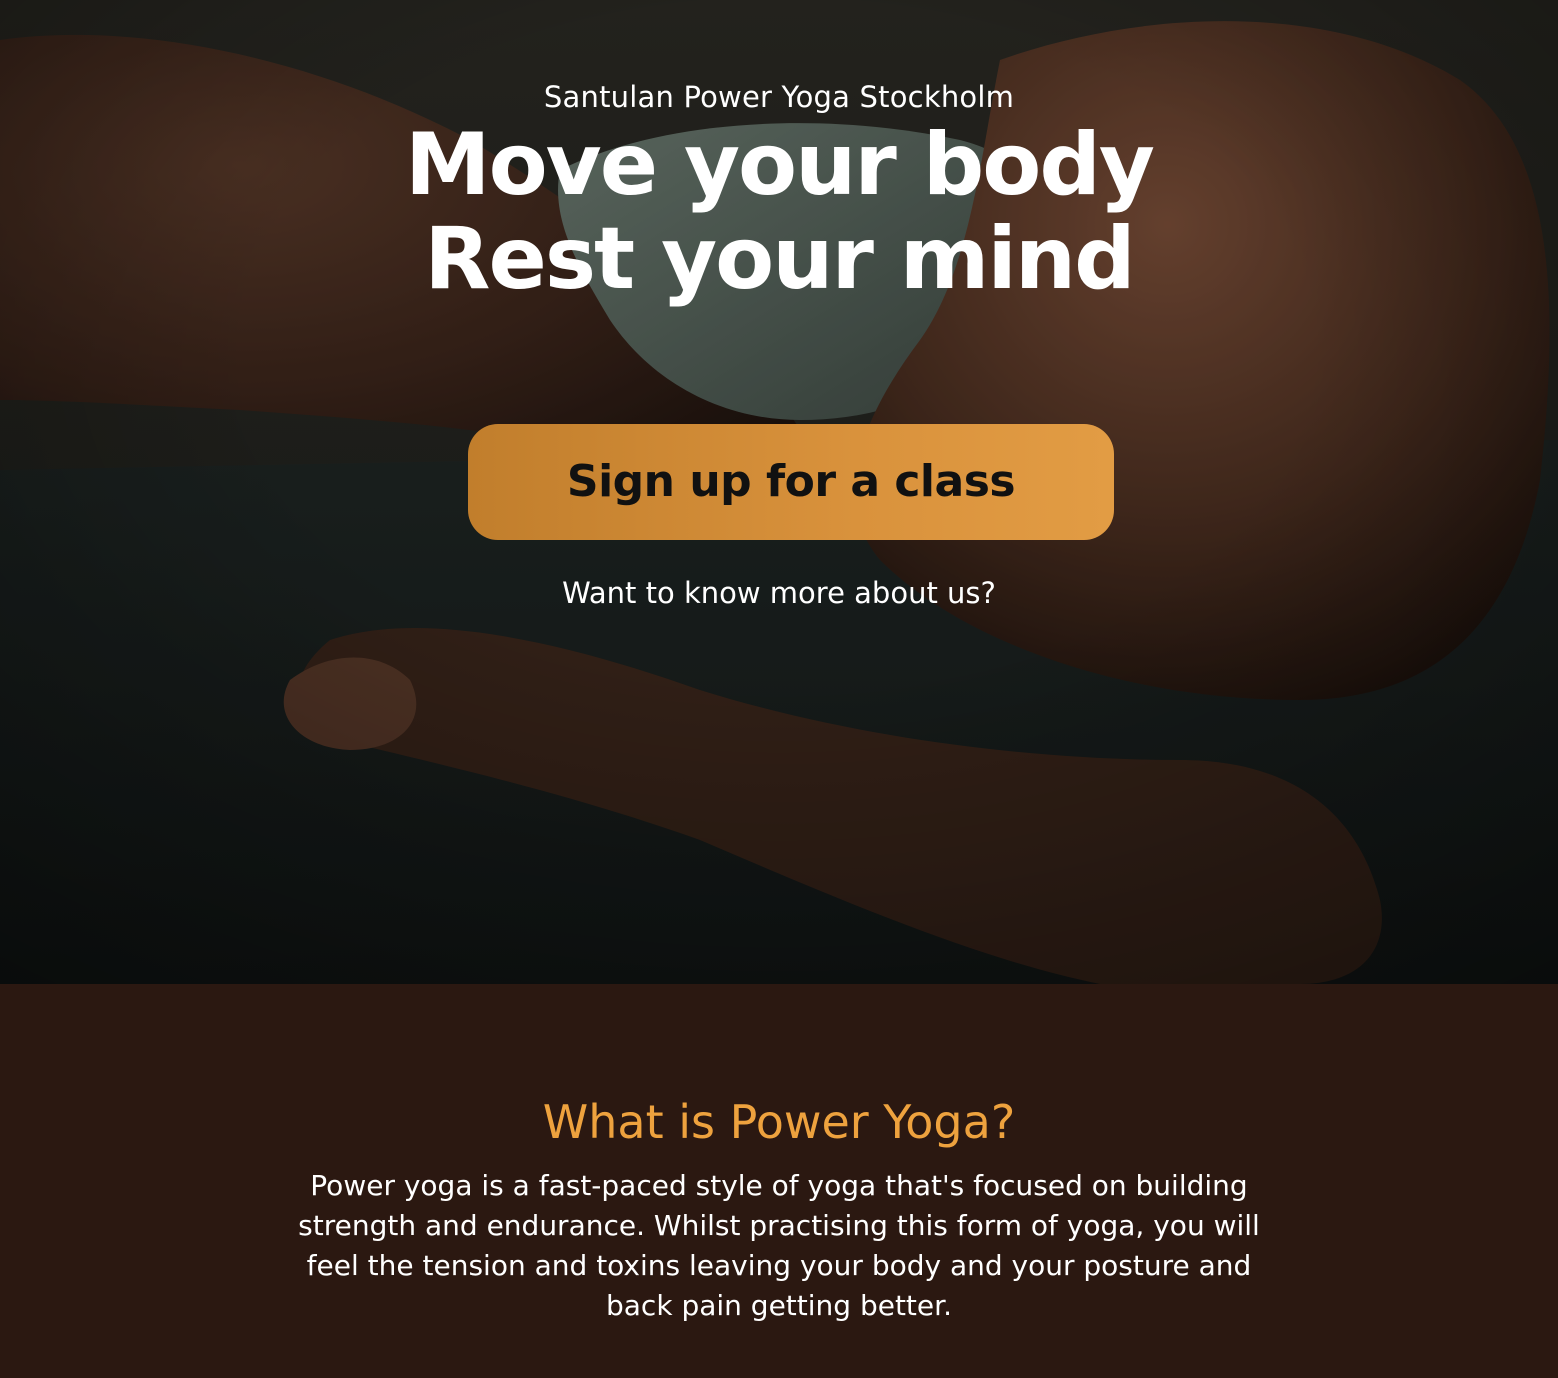 The height and width of the screenshot is (1378, 1558). I want to click on headline-line-1: Move your body, so click(780, 165).